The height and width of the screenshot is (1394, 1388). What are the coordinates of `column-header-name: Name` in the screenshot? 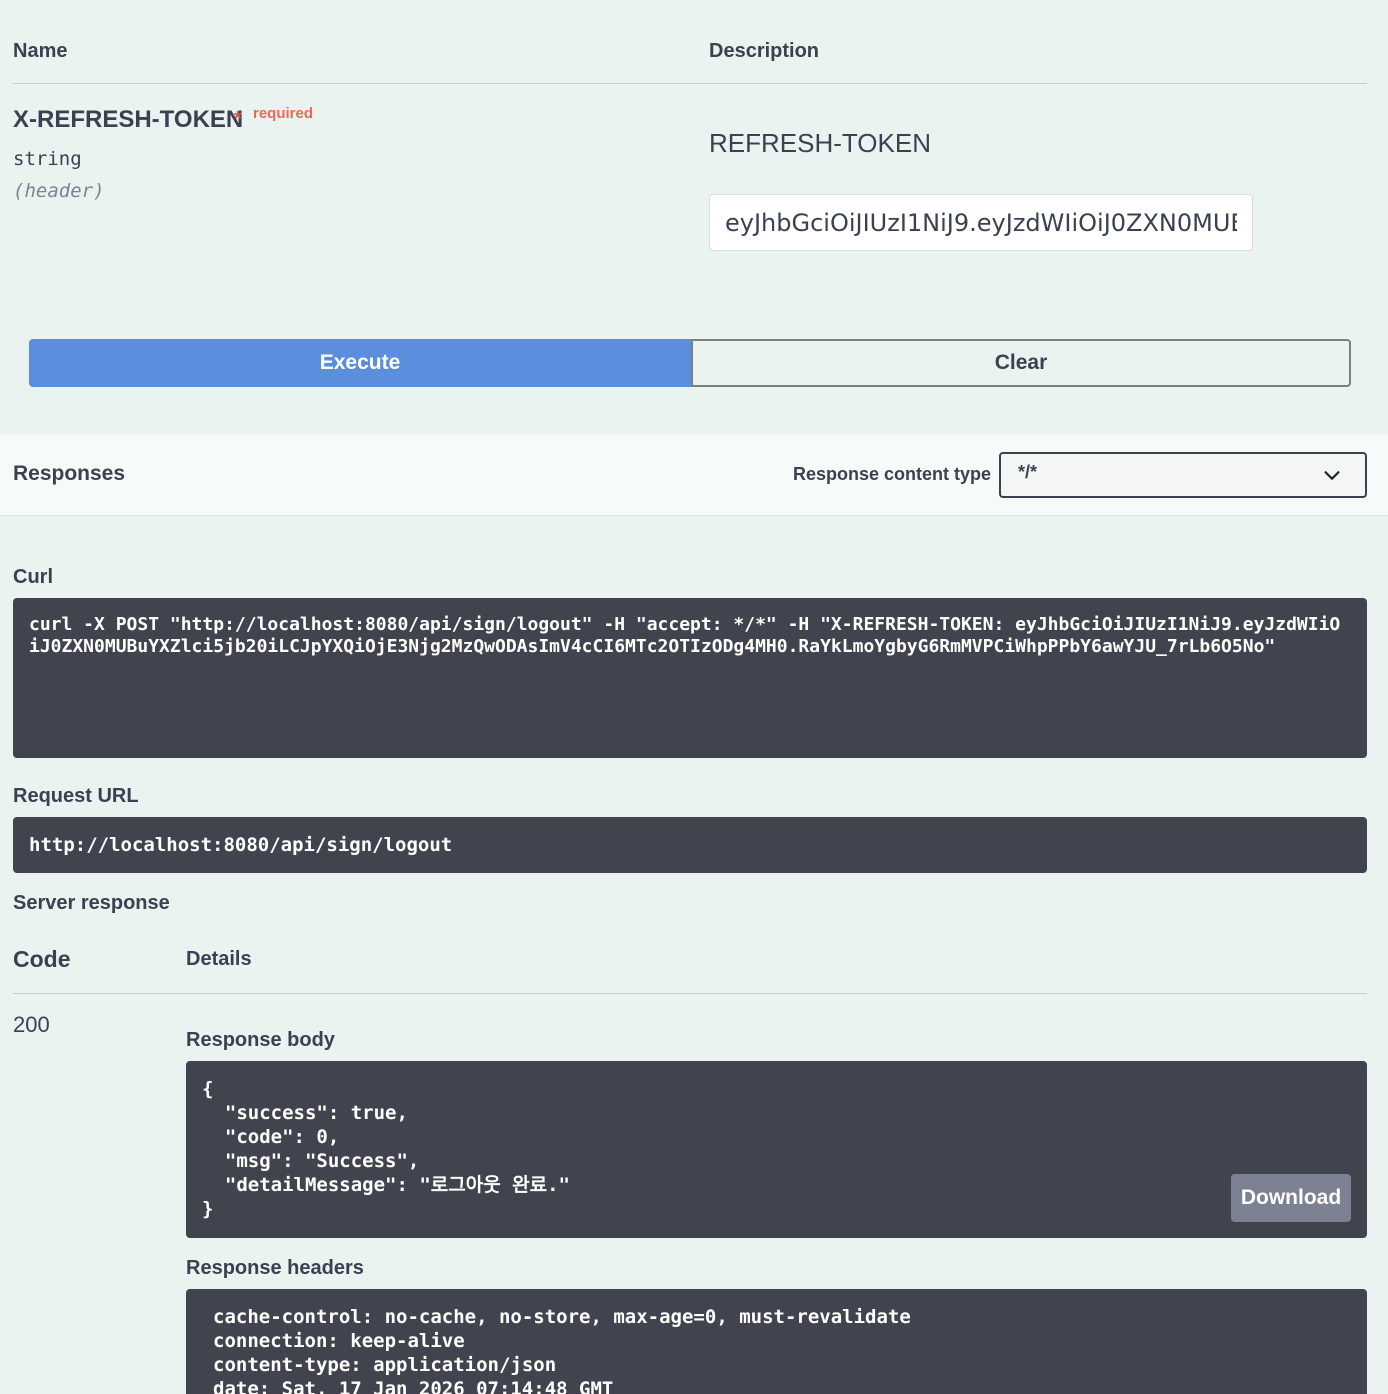 It's located at (40, 51).